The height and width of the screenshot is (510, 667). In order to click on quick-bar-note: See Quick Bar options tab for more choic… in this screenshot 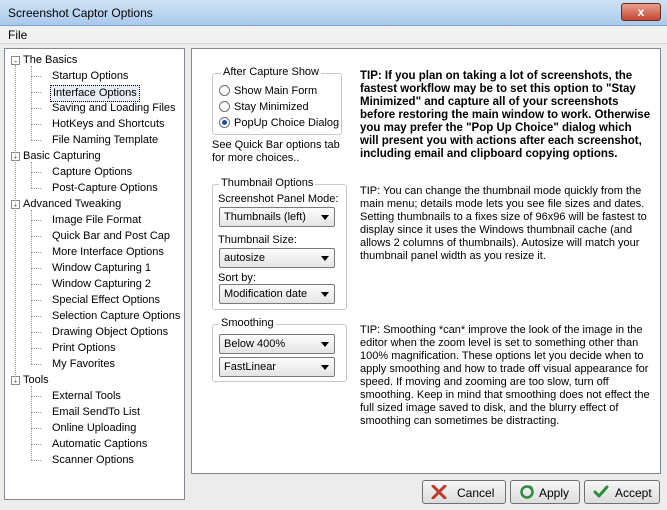, I will do `click(276, 151)`.